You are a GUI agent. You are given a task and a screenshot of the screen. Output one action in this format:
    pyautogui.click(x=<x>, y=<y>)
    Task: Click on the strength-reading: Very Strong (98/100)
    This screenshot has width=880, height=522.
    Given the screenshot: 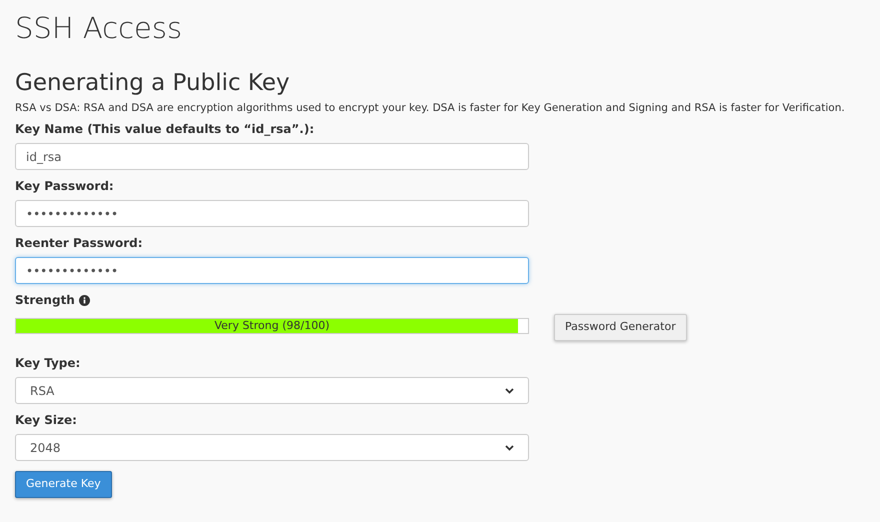 What is the action you would take?
    pyautogui.click(x=271, y=326)
    